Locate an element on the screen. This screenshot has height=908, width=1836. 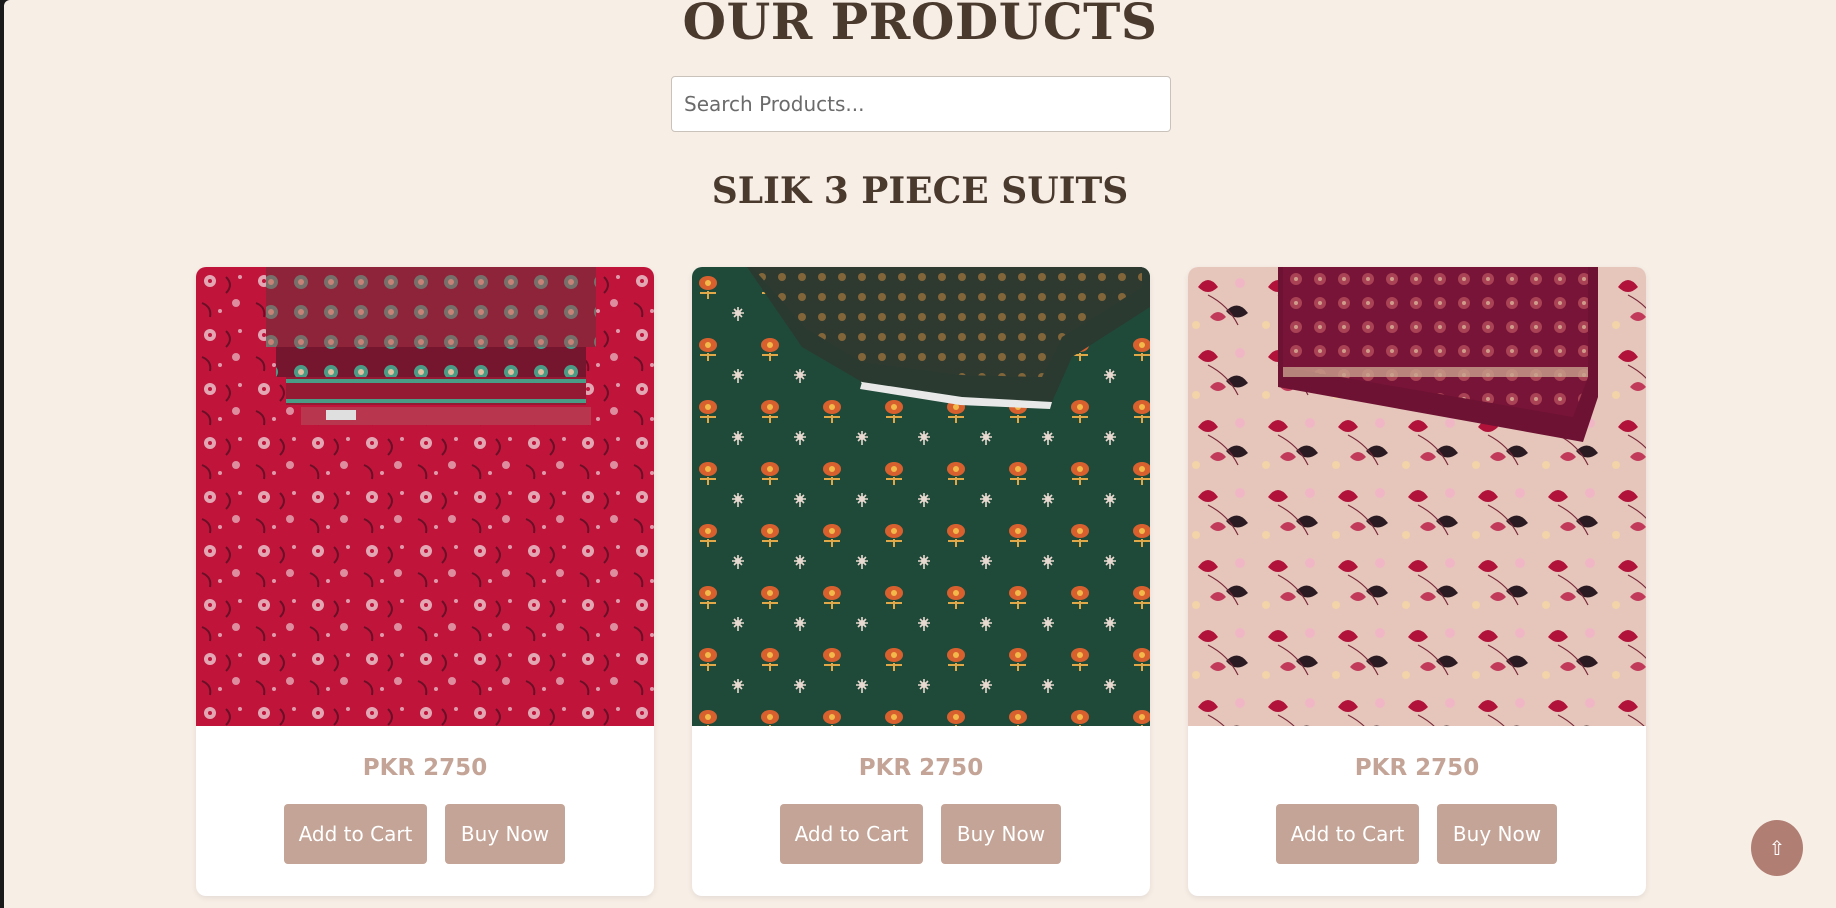
scroll-to-top-button: ⇧ is located at coordinates (1777, 848).